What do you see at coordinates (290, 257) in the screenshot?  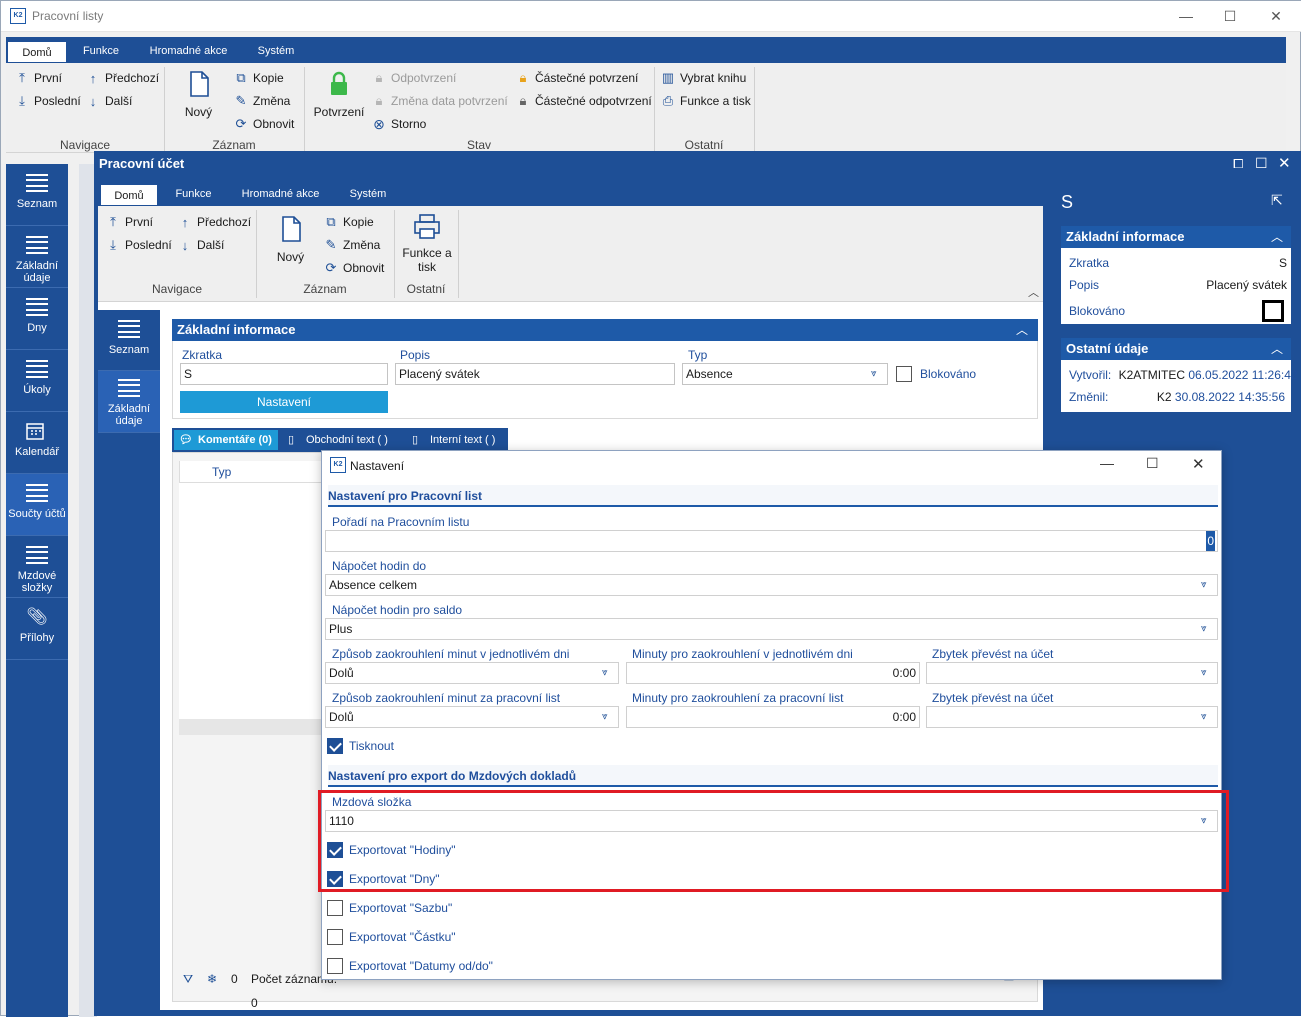 I see `new-label: Nový` at bounding box center [290, 257].